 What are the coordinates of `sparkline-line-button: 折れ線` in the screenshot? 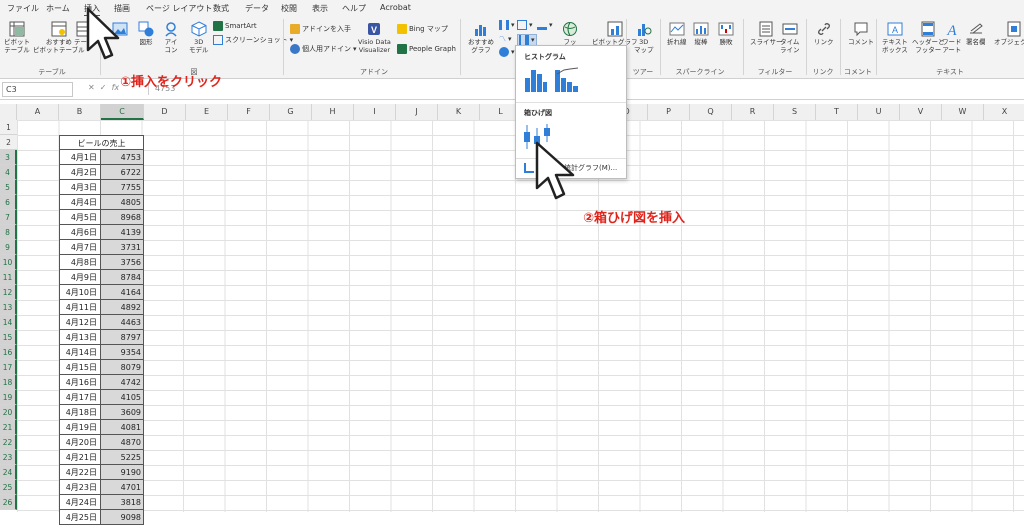 It's located at (677, 33).